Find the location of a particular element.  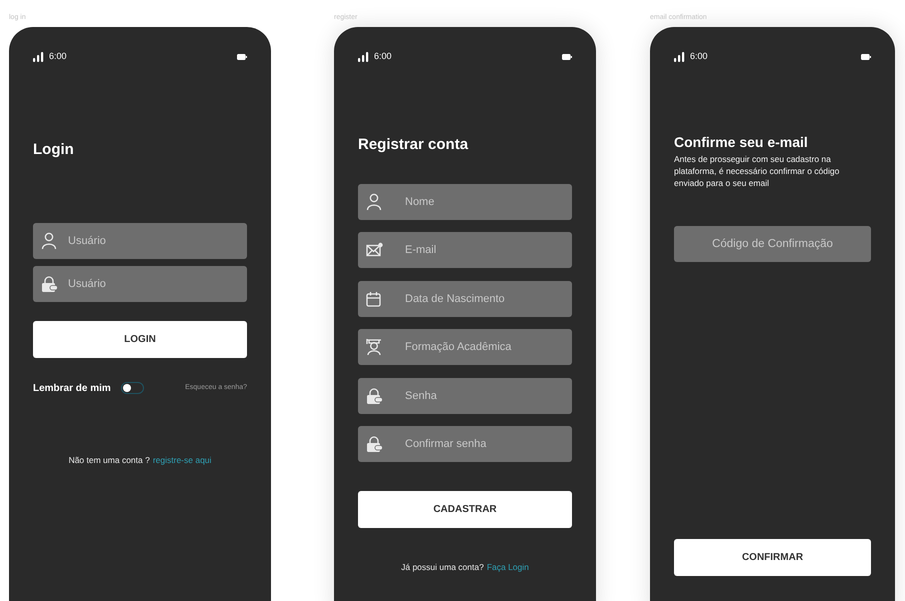

password-field: Usuário is located at coordinates (140, 284).